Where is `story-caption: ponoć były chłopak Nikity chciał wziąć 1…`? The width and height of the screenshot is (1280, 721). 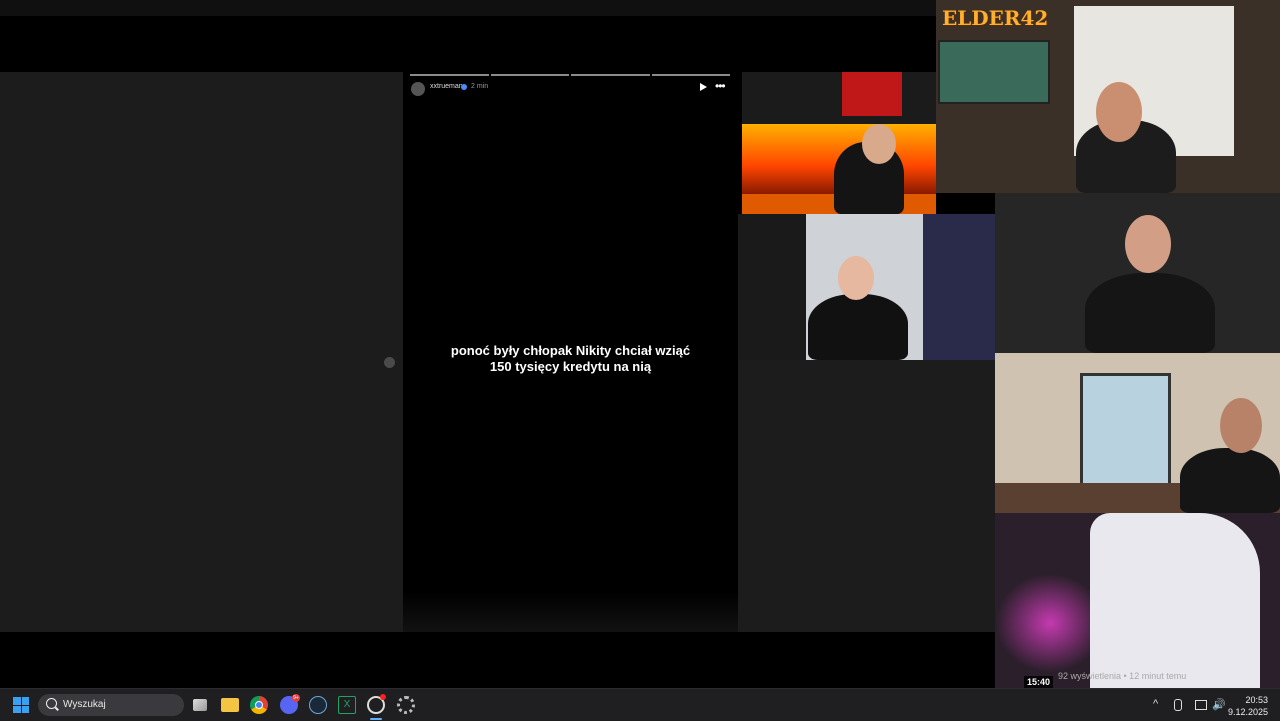 story-caption: ponoć były chłopak Nikity chciał wziąć 1… is located at coordinates (570, 359).